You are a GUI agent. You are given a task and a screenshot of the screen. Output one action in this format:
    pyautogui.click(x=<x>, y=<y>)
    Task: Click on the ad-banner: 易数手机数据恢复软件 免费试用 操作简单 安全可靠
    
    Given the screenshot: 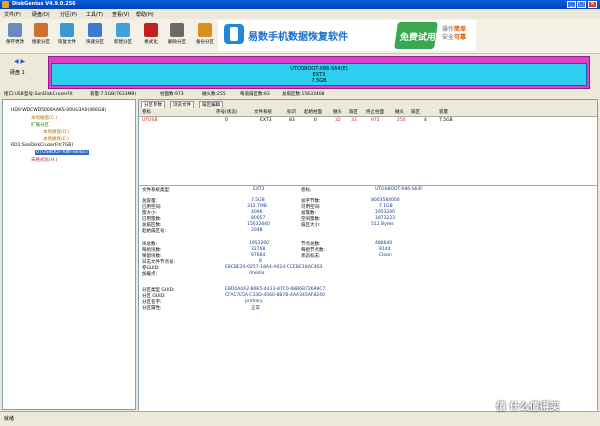 What is the action you would take?
    pyautogui.click(x=347, y=35)
    